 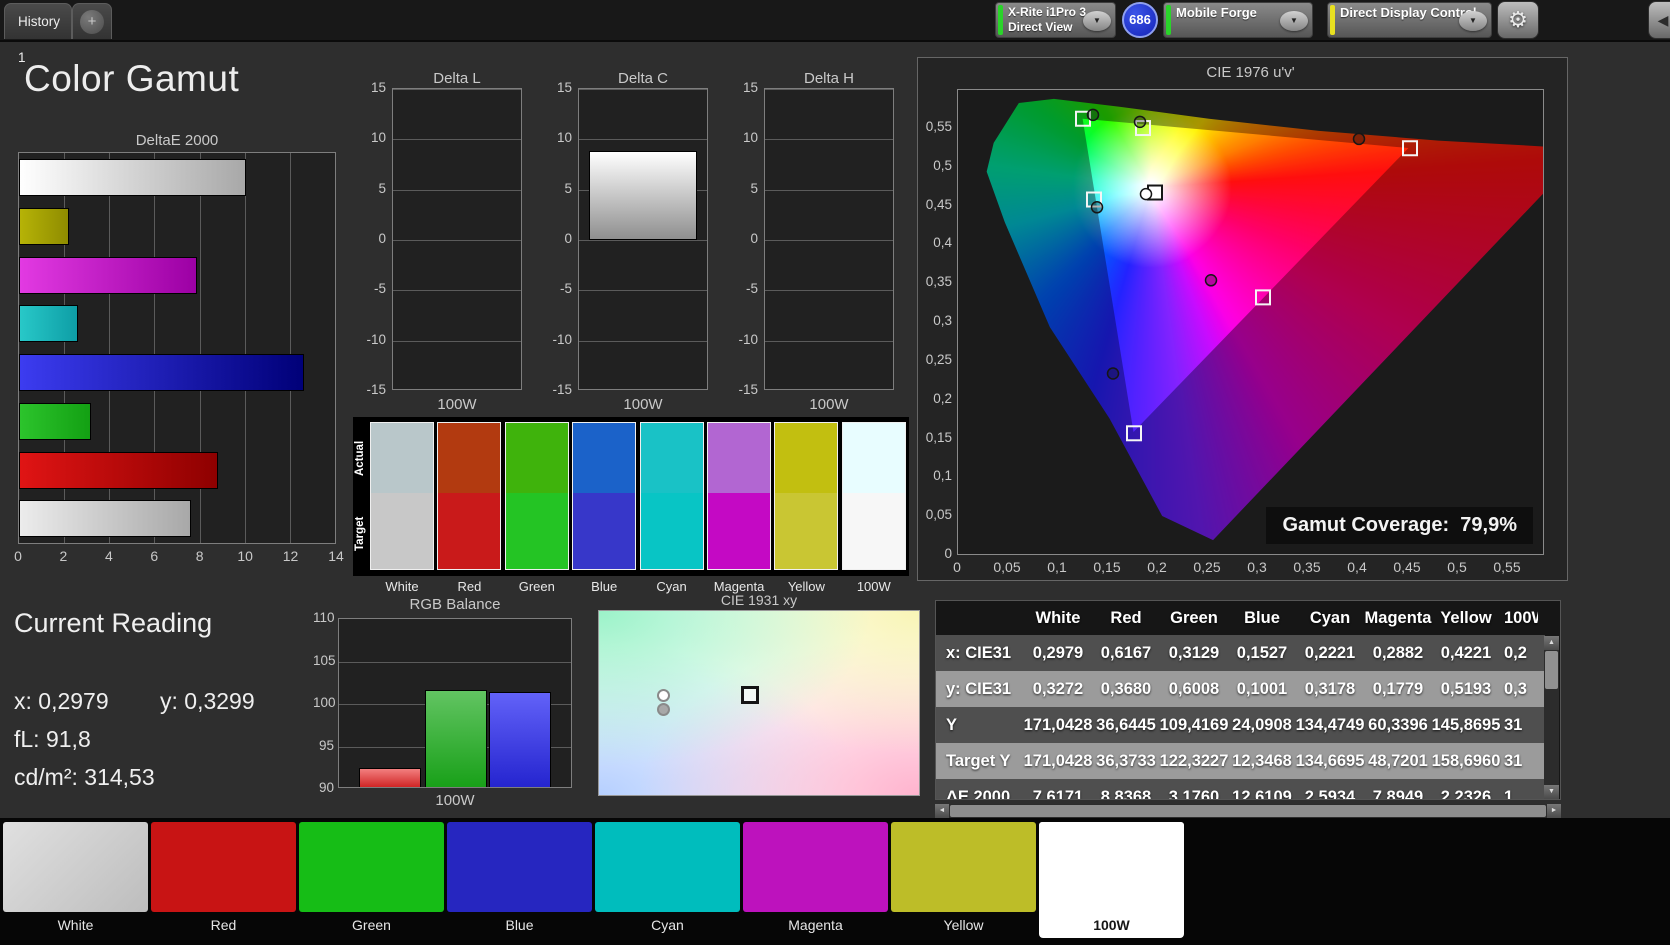 What do you see at coordinates (92, 21) in the screenshot?
I see `new-tab-button: +` at bounding box center [92, 21].